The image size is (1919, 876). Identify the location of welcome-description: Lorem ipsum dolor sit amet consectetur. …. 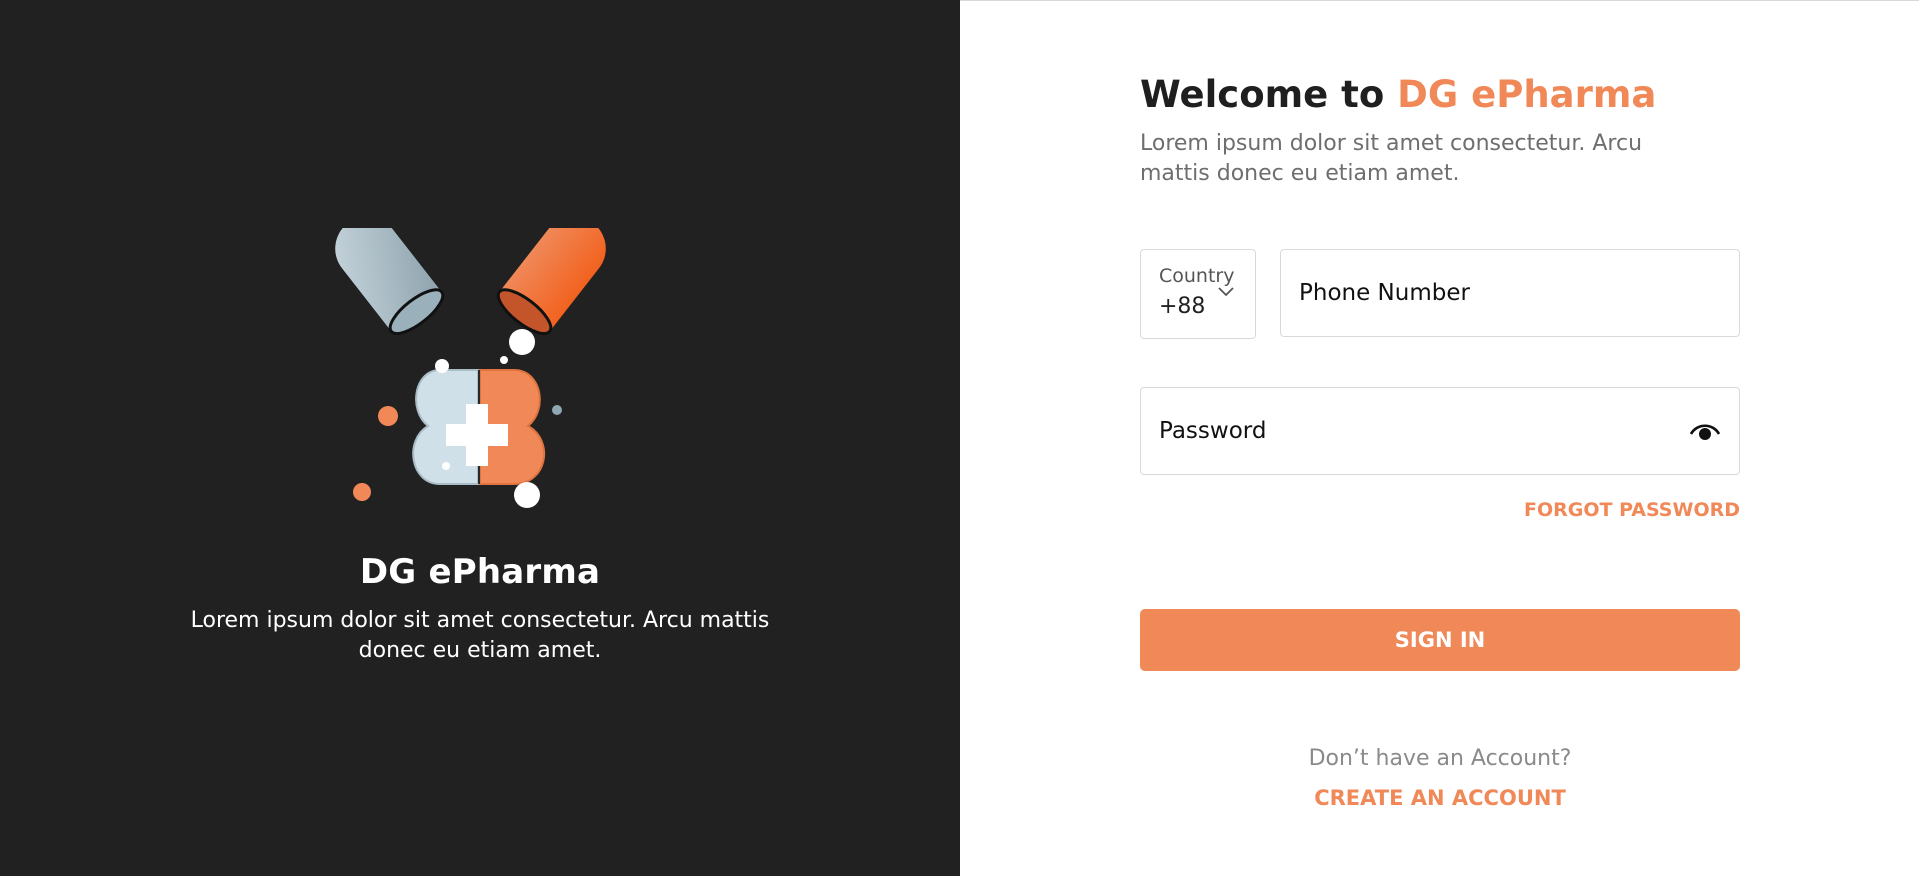
(1391, 158).